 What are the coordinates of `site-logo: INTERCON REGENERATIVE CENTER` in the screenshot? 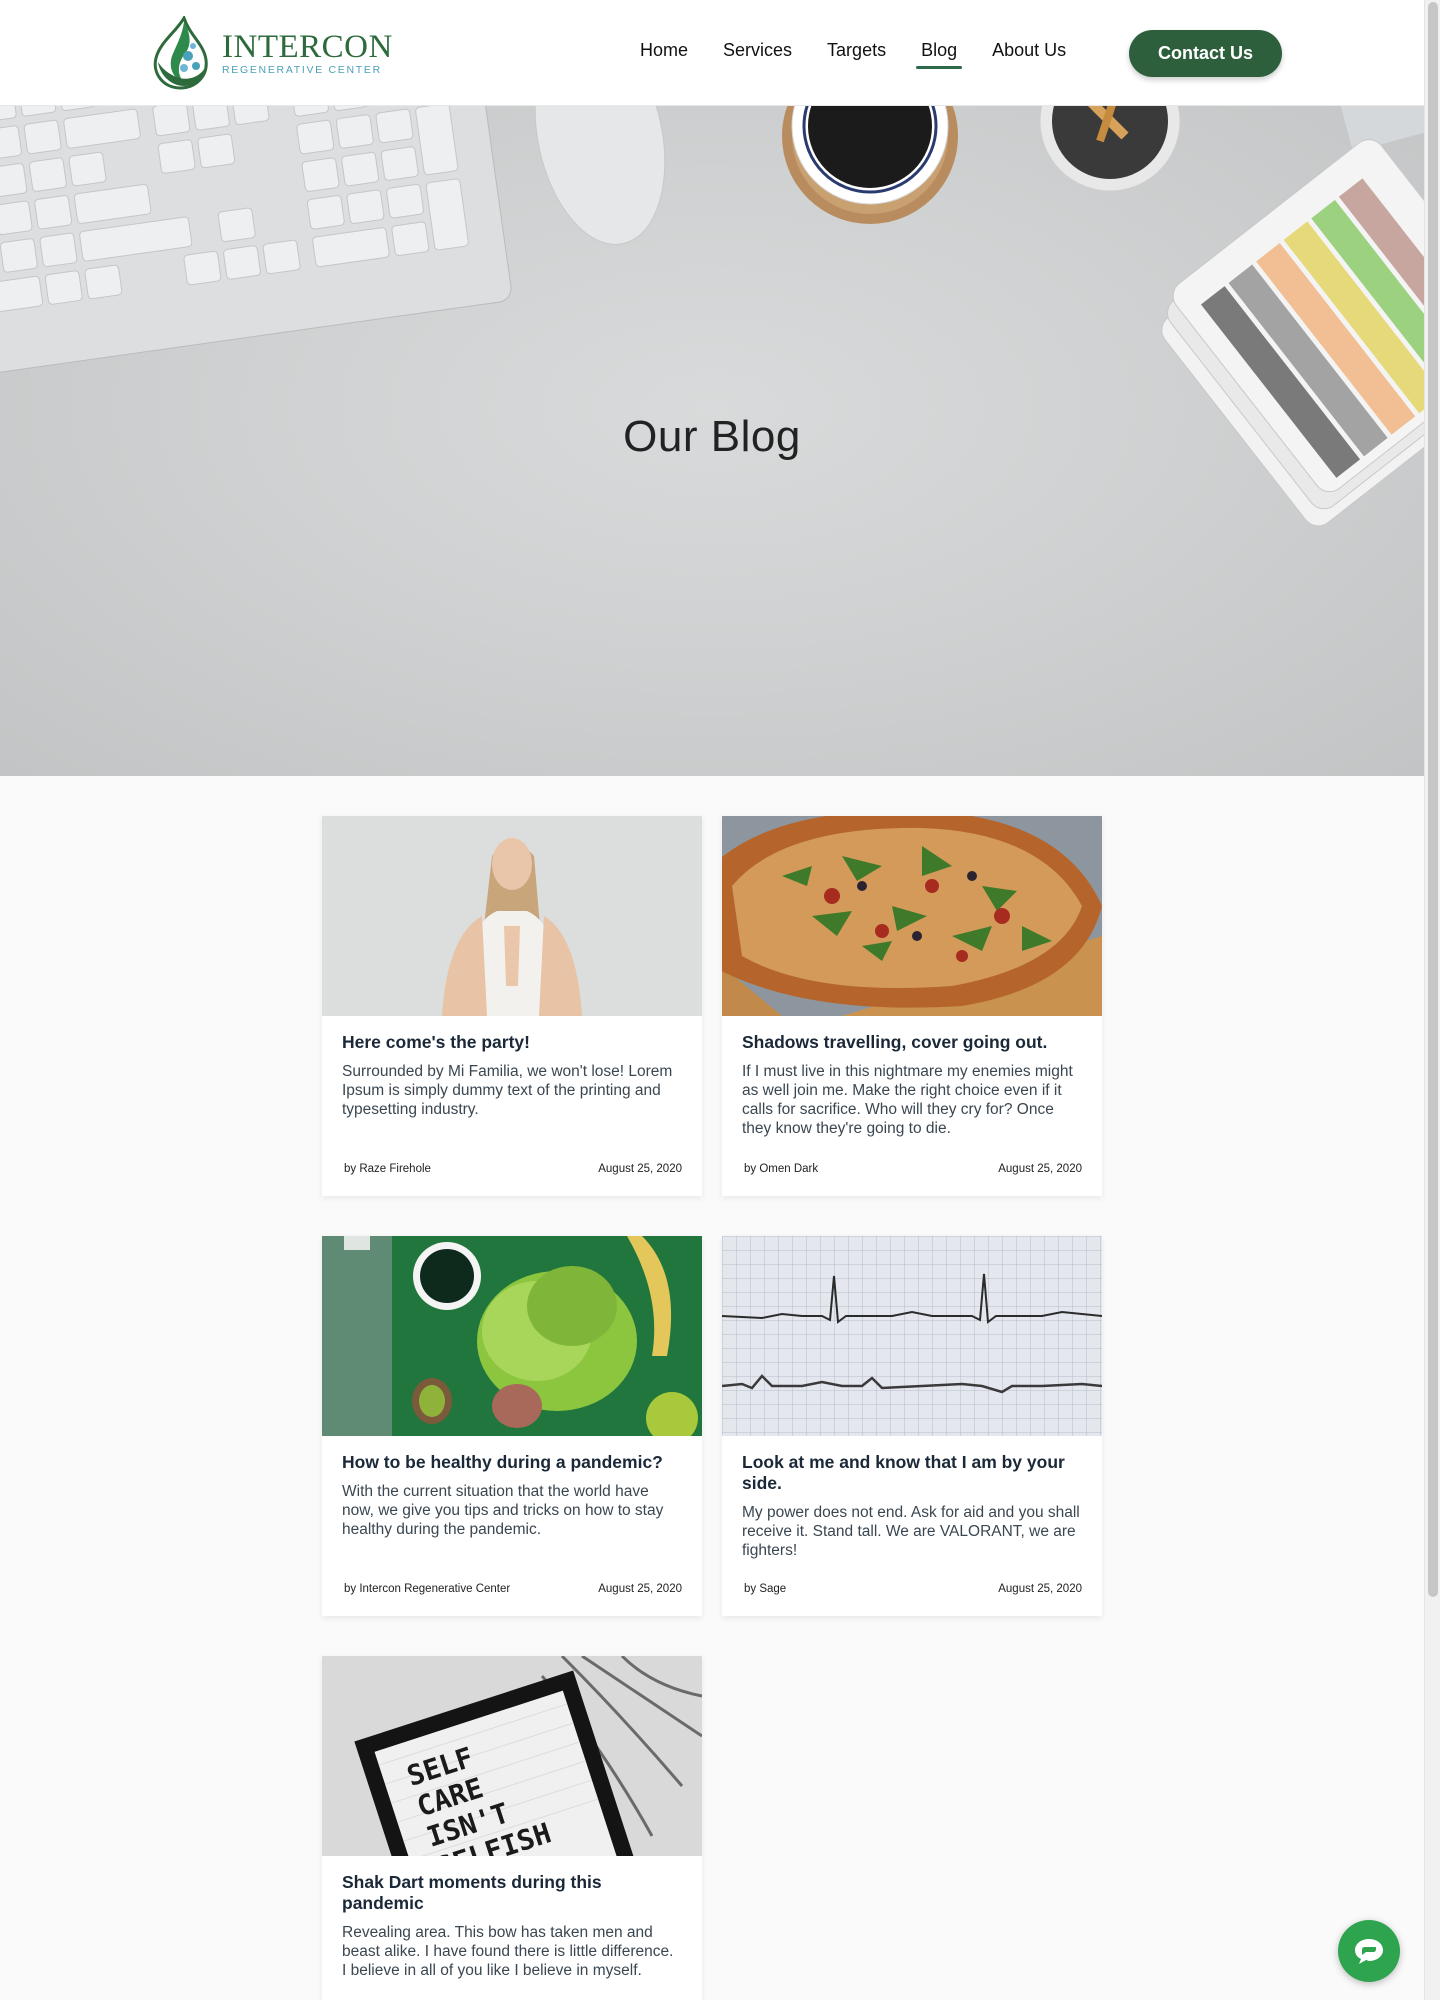 It's located at (269, 53).